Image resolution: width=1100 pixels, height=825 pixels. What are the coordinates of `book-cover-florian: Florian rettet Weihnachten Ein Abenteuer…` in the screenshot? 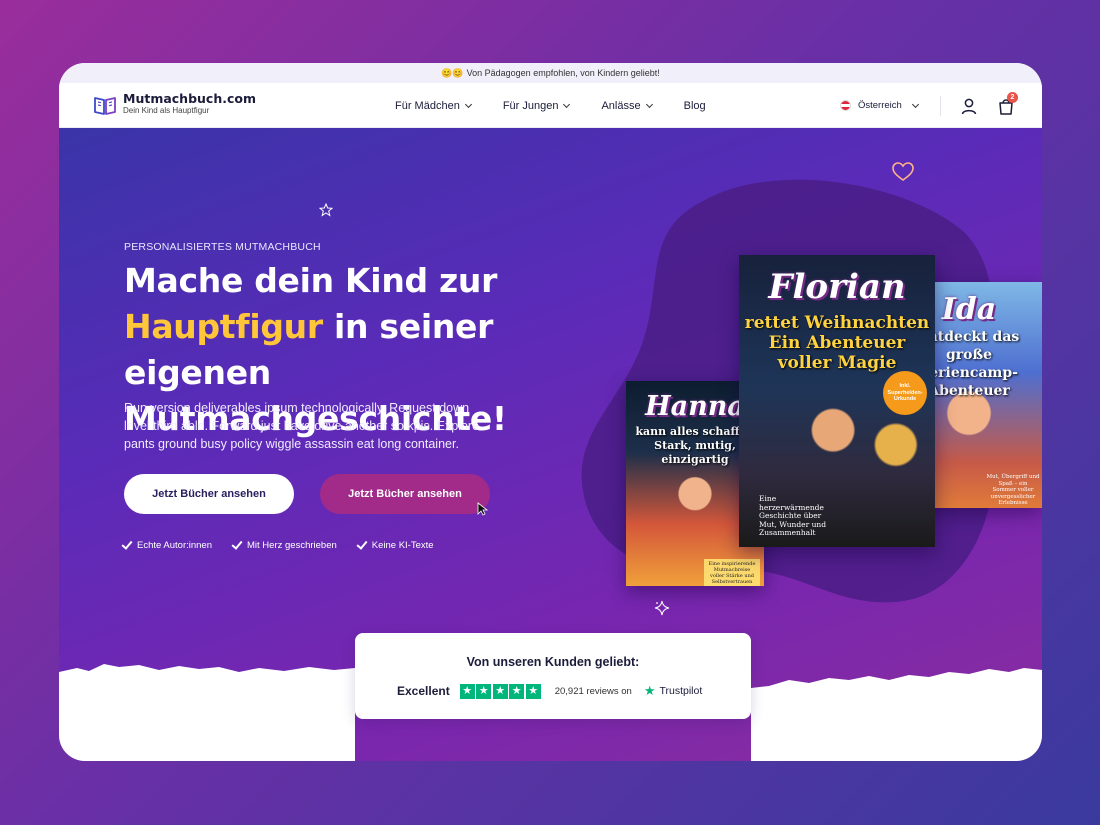 It's located at (837, 401).